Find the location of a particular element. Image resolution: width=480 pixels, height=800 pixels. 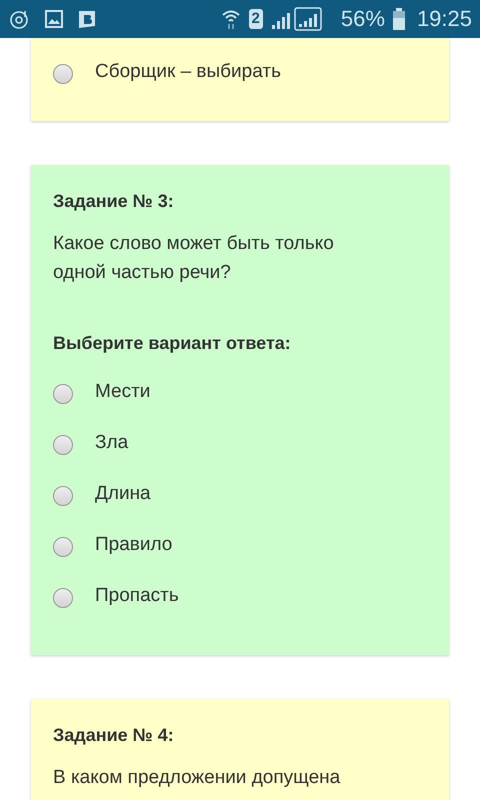

task-title: Задание № 3: is located at coordinates (114, 201).